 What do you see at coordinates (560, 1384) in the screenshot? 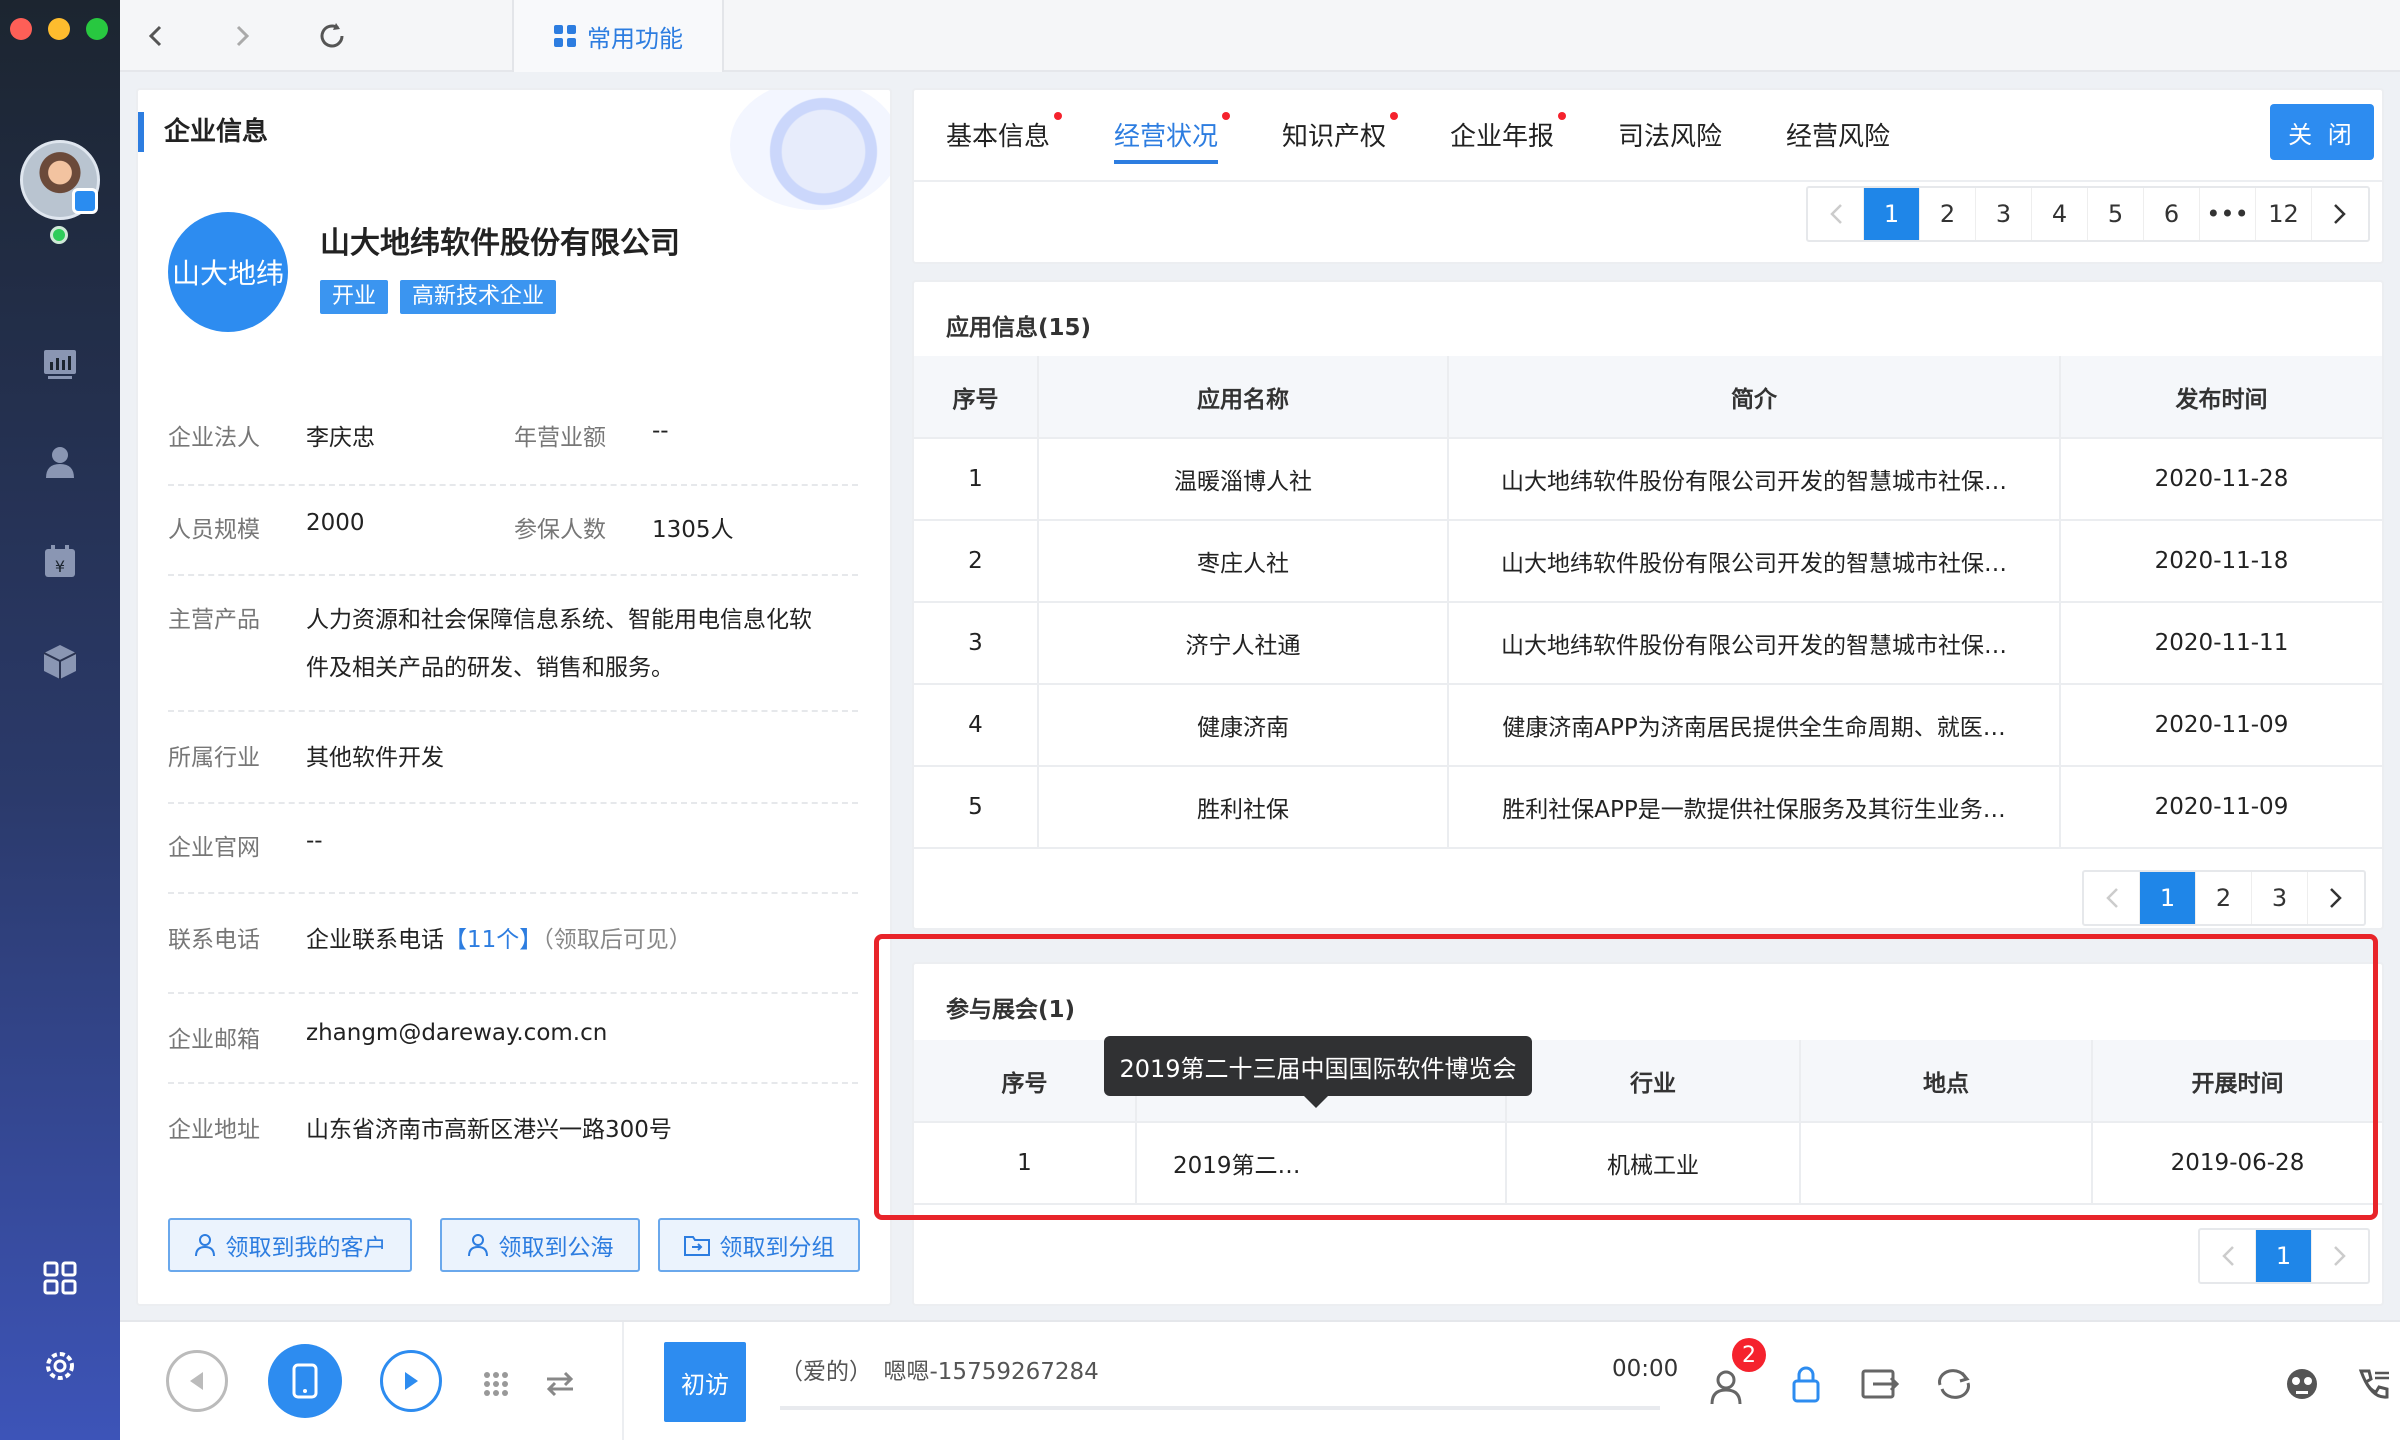
I see `switch-icon` at bounding box center [560, 1384].